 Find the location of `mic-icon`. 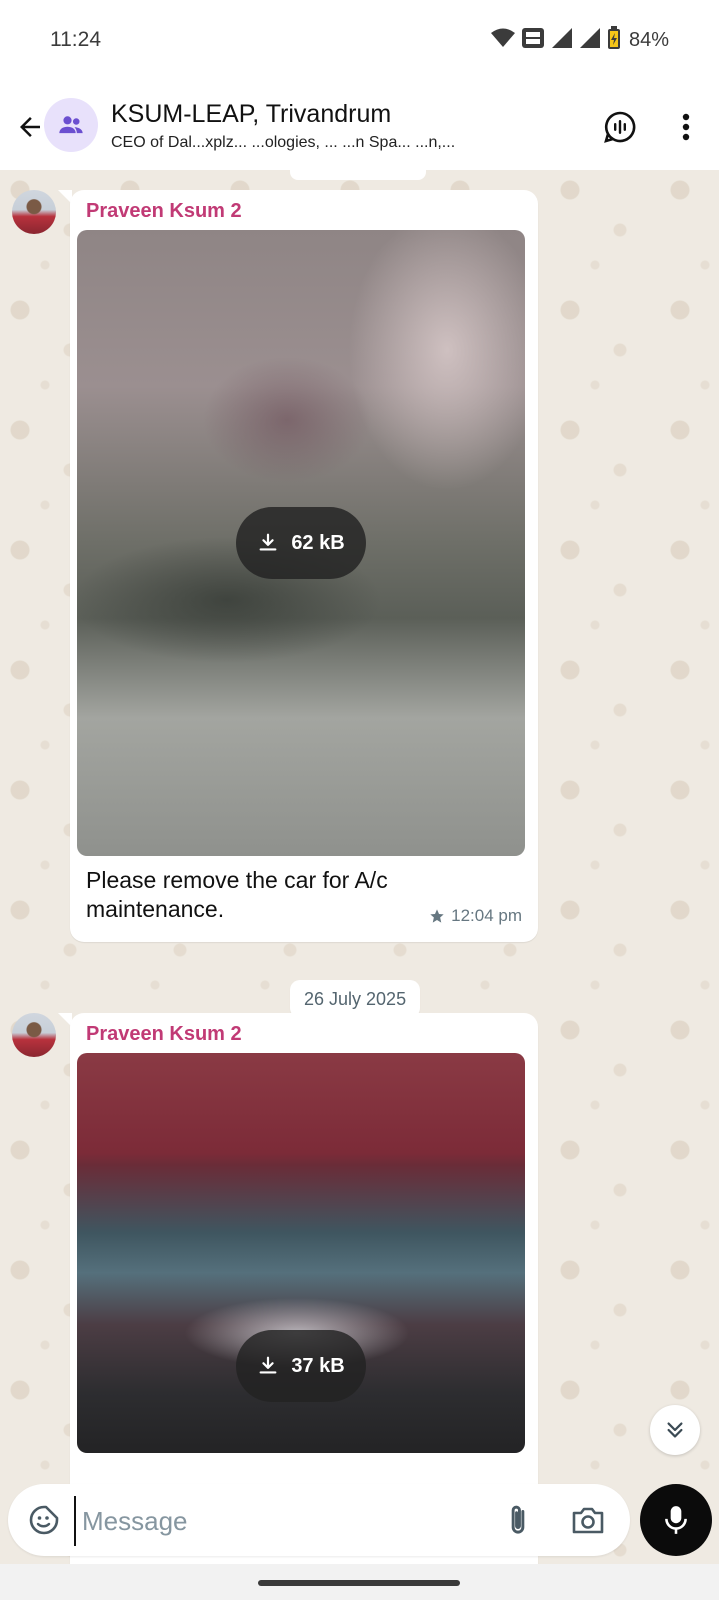

mic-icon is located at coordinates (676, 1520).